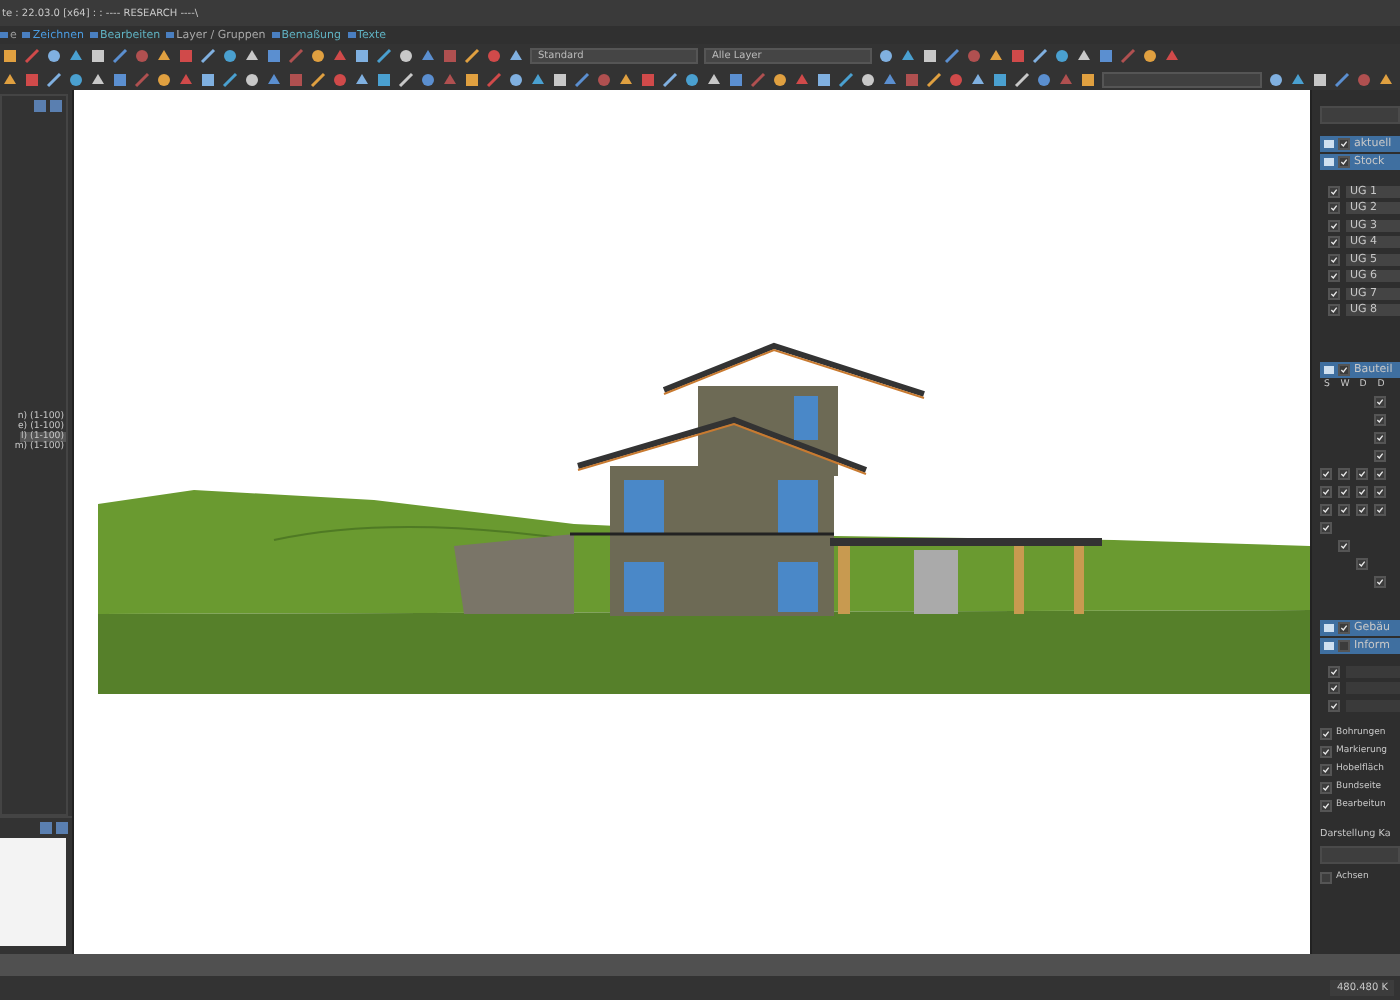 The width and height of the screenshot is (1400, 1000). What do you see at coordinates (33, 892) in the screenshot?
I see `preview-panel` at bounding box center [33, 892].